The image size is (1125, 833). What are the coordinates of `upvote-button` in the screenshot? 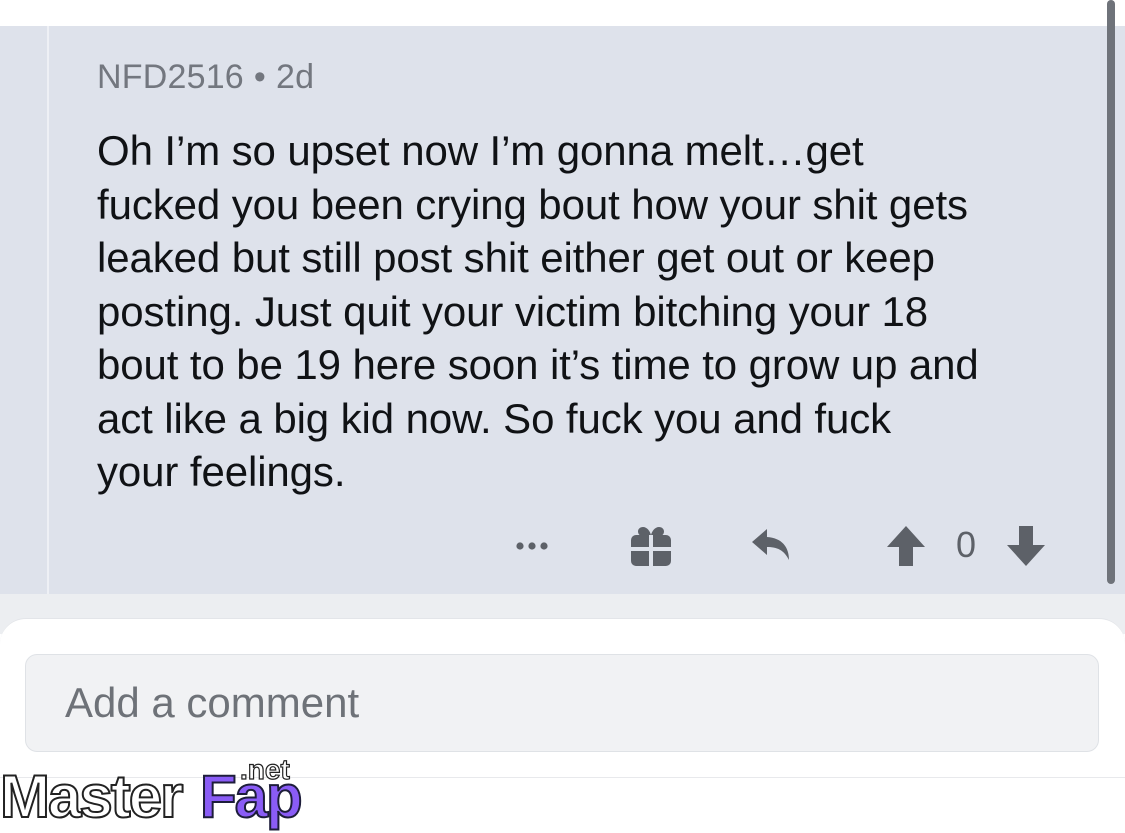 It's located at (906, 546).